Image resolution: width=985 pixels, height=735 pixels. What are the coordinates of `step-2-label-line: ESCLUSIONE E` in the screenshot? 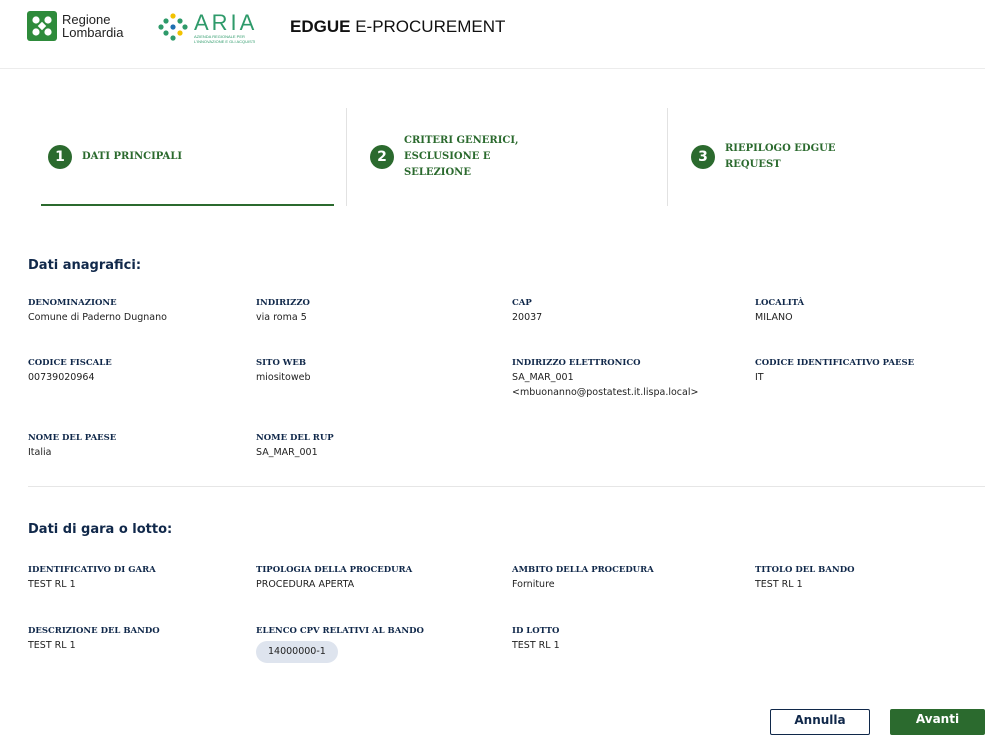 It's located at (447, 156).